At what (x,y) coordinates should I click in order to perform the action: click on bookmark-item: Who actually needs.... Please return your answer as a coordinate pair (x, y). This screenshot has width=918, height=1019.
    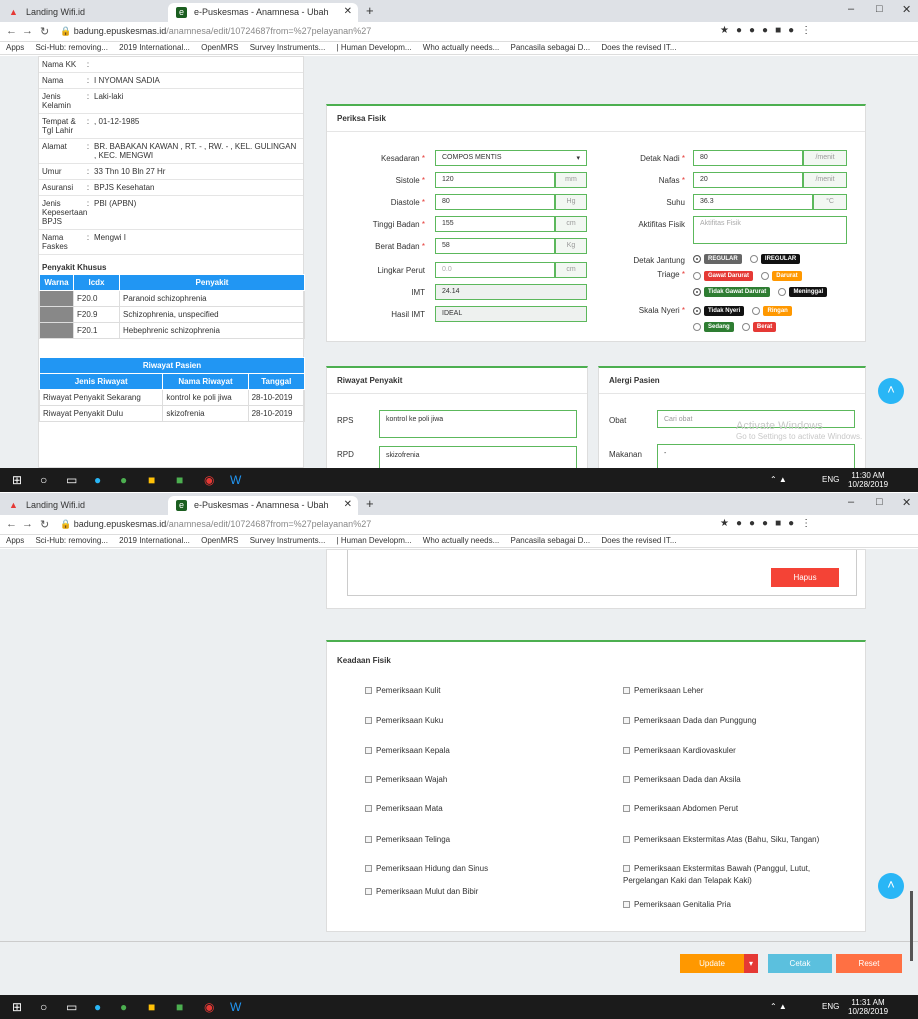
    Looking at the image, I should click on (461, 47).